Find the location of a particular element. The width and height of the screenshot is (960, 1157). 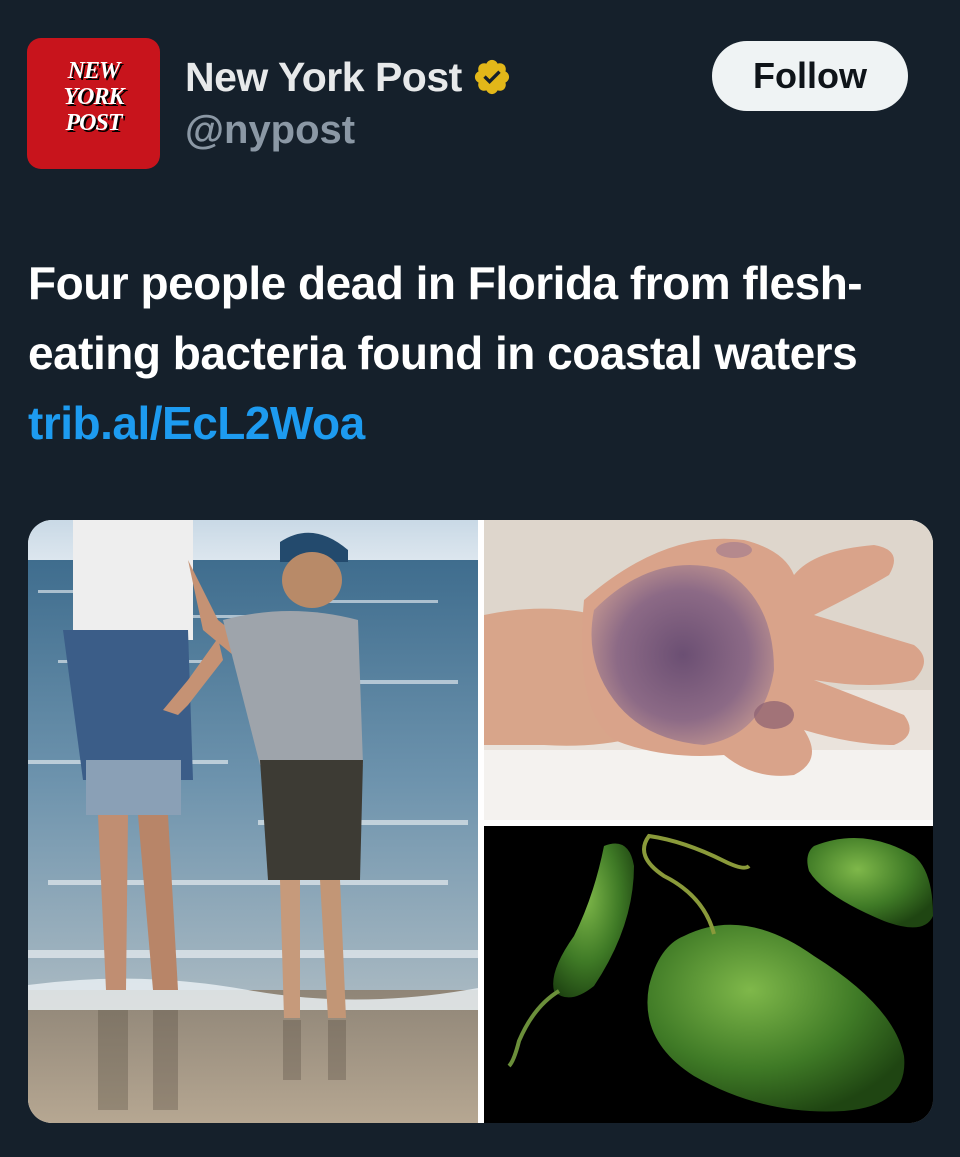

infected-hand-photo is located at coordinates (708, 670).